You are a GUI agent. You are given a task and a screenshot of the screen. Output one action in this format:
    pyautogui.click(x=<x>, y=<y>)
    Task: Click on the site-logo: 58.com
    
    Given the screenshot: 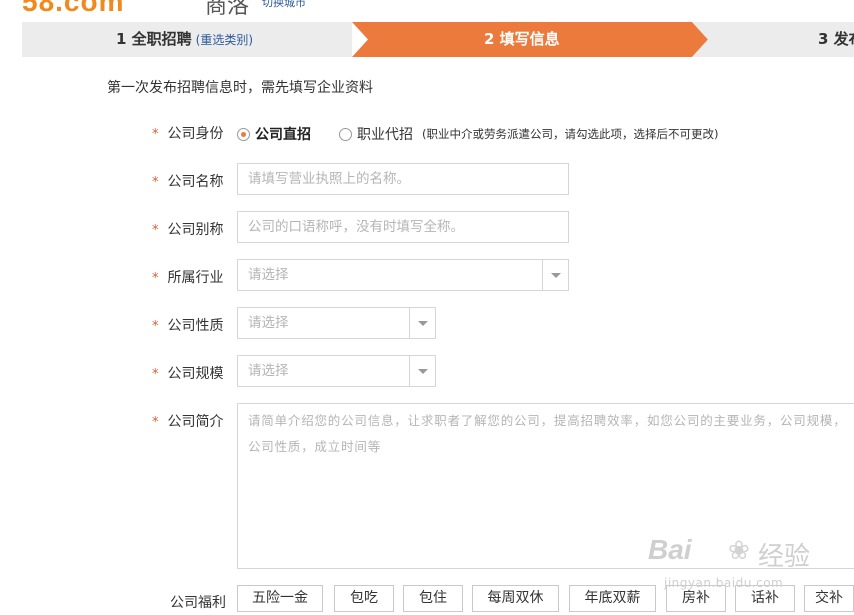 What is the action you would take?
    pyautogui.click(x=73, y=9)
    